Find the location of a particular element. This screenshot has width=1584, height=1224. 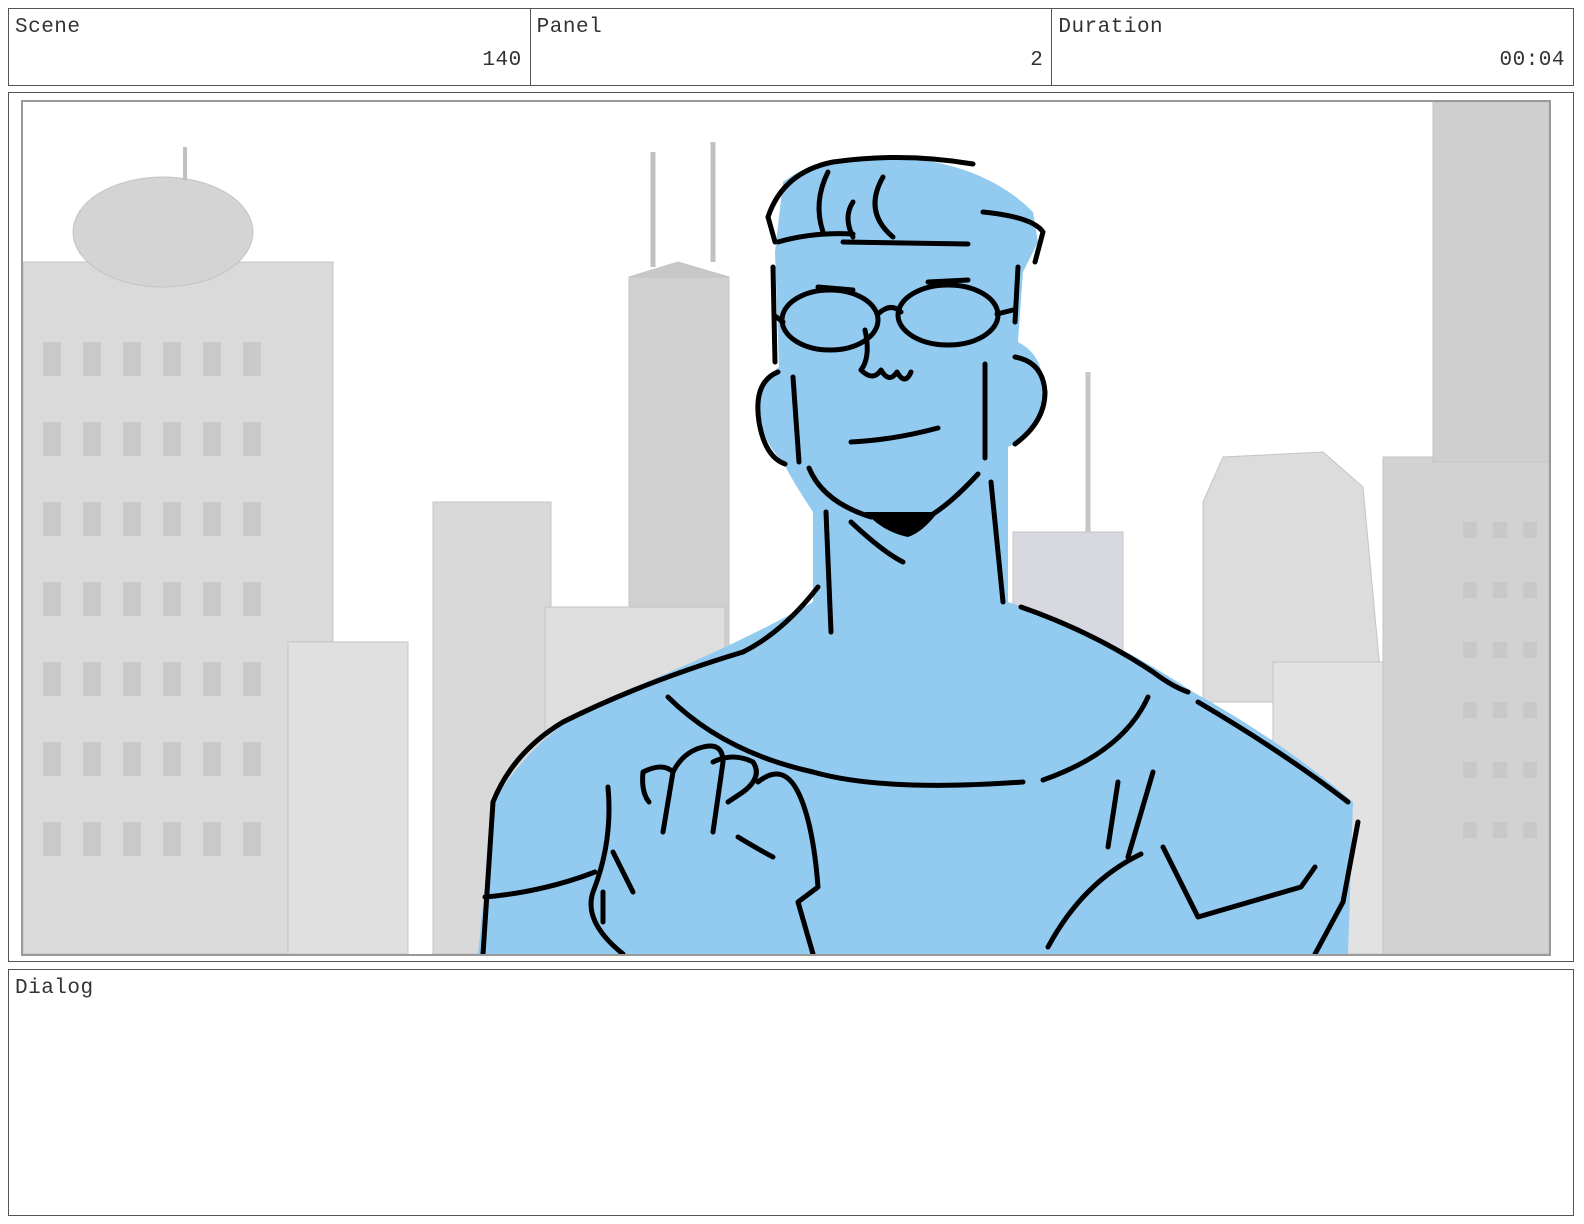

scene-value: 140 is located at coordinates (502, 60).